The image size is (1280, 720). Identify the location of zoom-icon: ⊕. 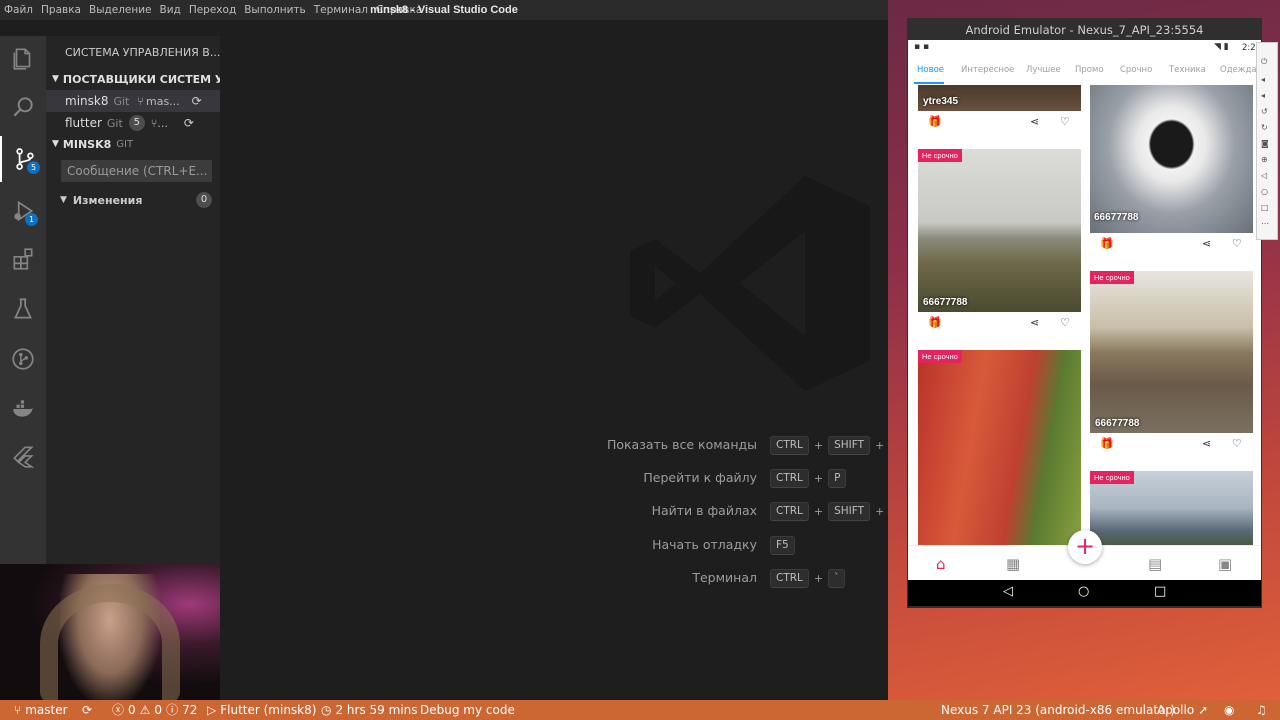
(1264, 159).